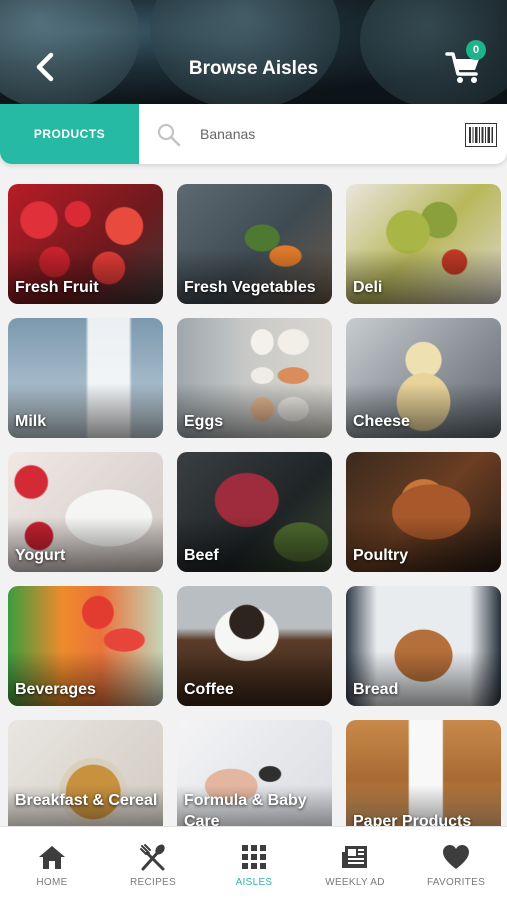 This screenshot has width=507, height=900. I want to click on nav-label: WEEKLY AD, so click(355, 882).